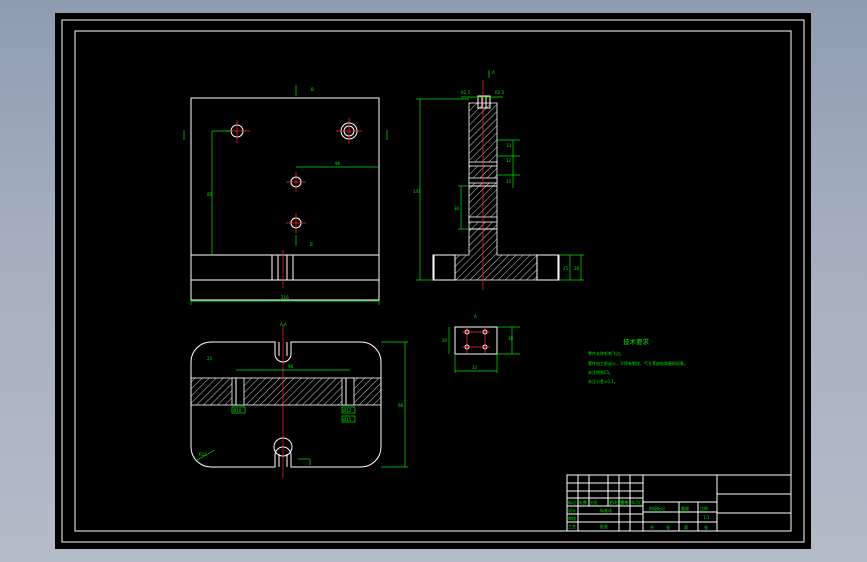 This screenshot has width=867, height=562. I want to click on title-block-cell-10: 比例, so click(704, 508).